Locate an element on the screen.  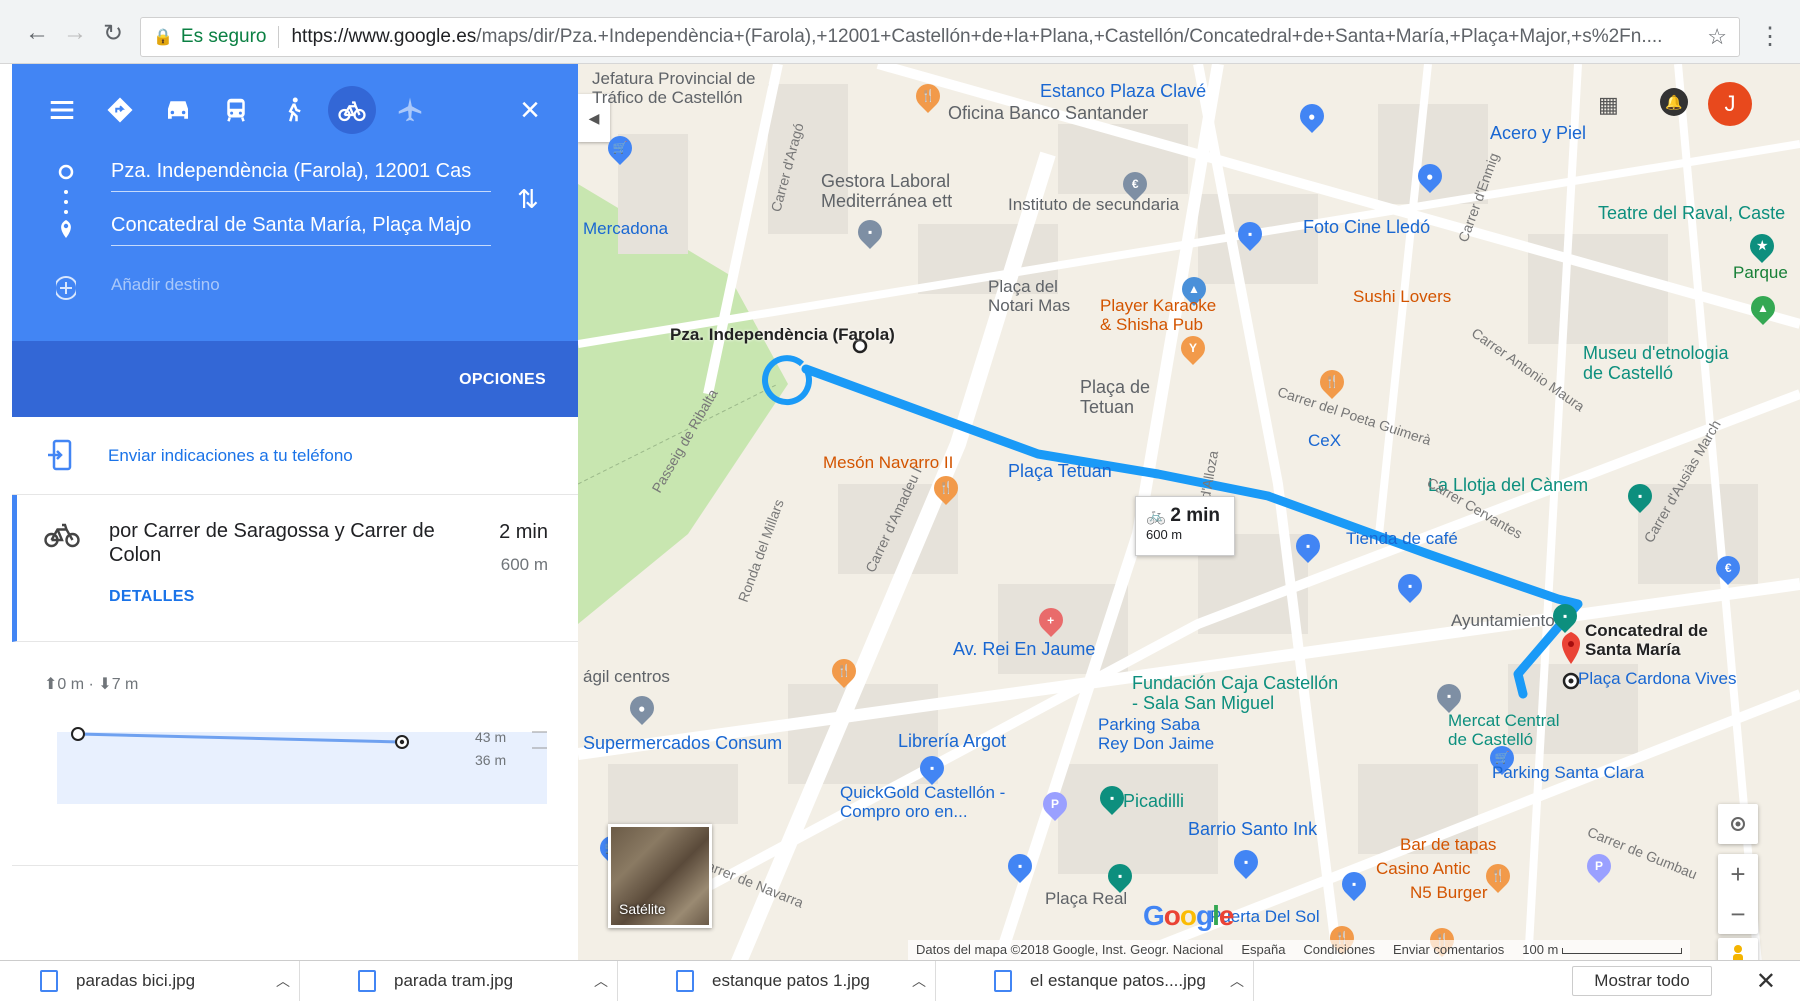
add-destination-input: Añadir destino is located at coordinates (165, 285).